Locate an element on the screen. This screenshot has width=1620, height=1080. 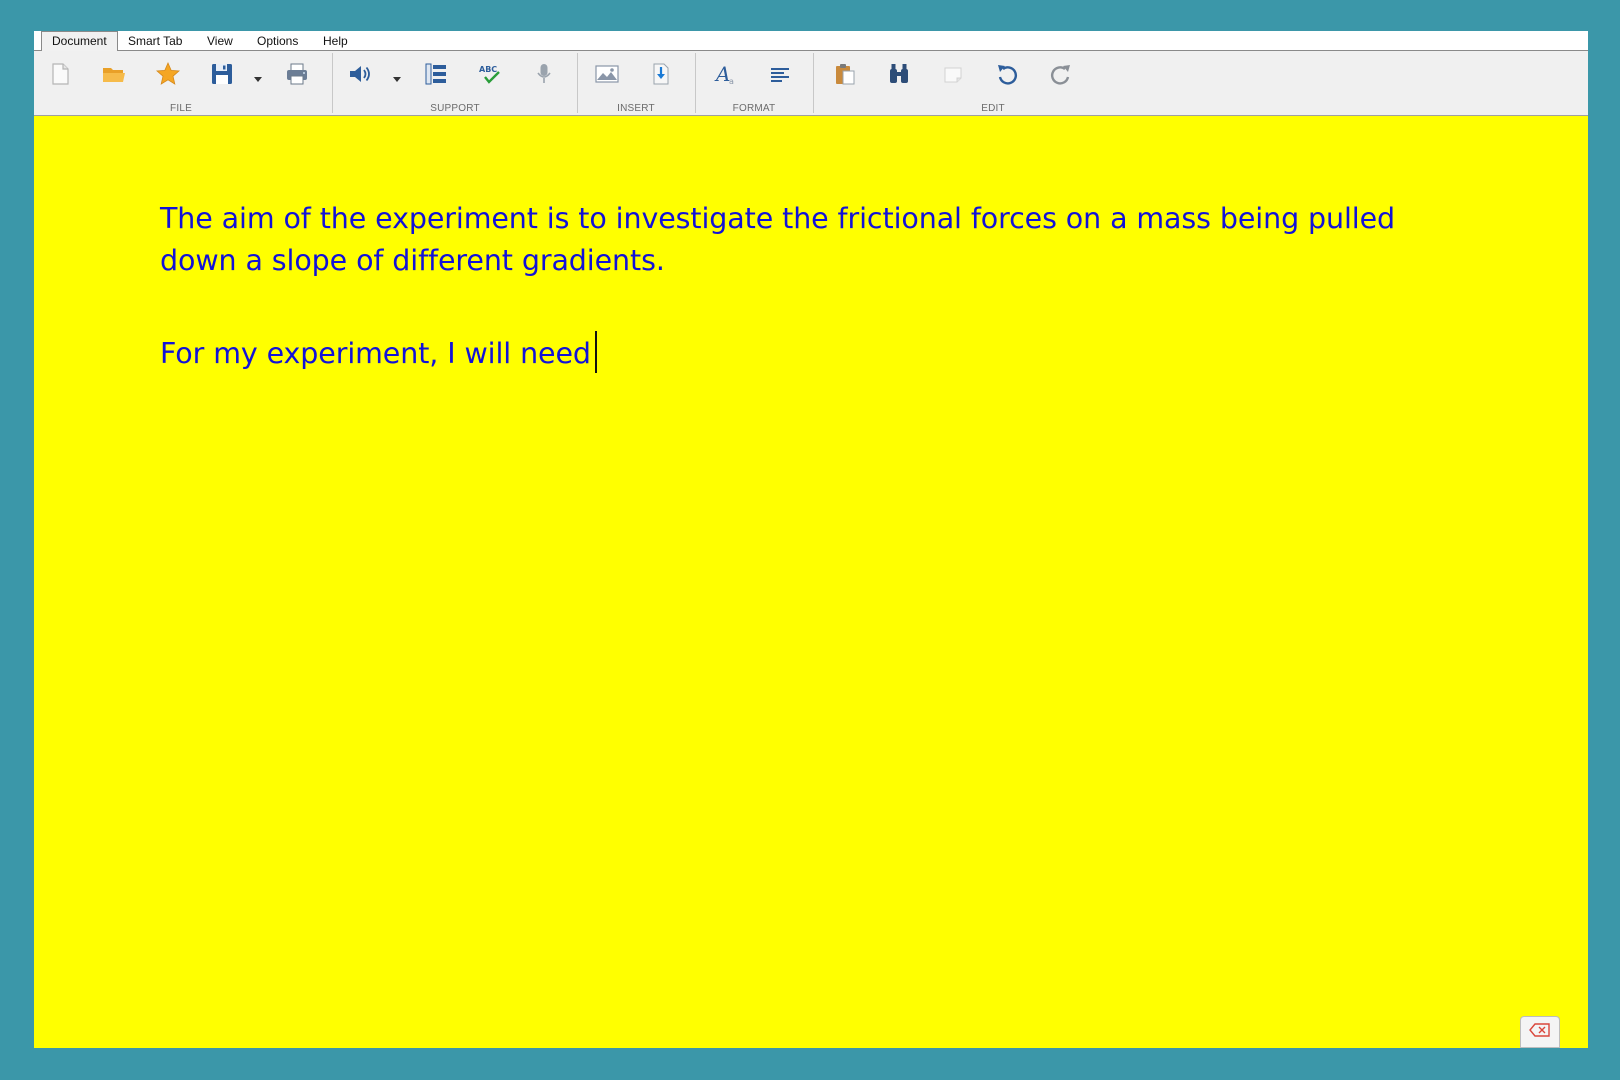
dictation-button is located at coordinates (544, 76).